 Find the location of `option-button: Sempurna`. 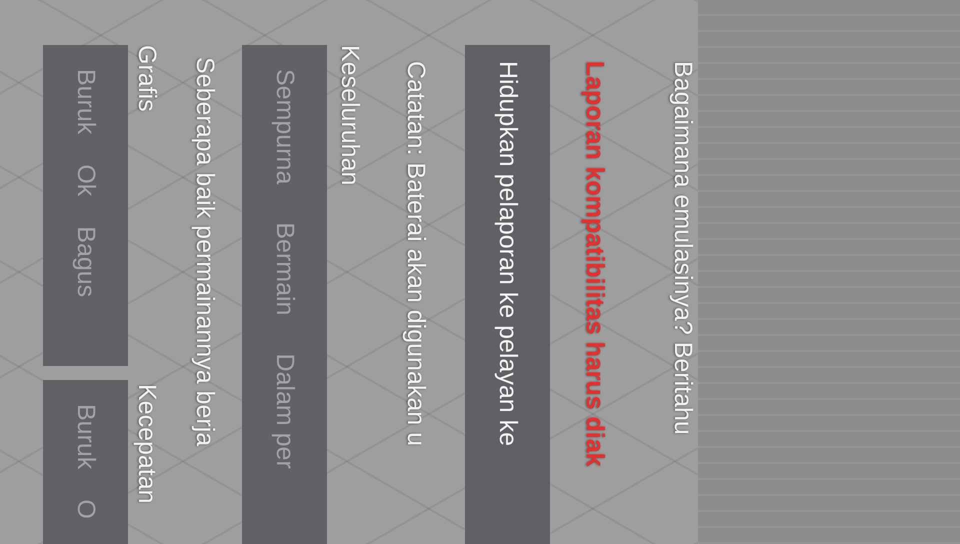

option-button: Sempurna is located at coordinates (284, 126).